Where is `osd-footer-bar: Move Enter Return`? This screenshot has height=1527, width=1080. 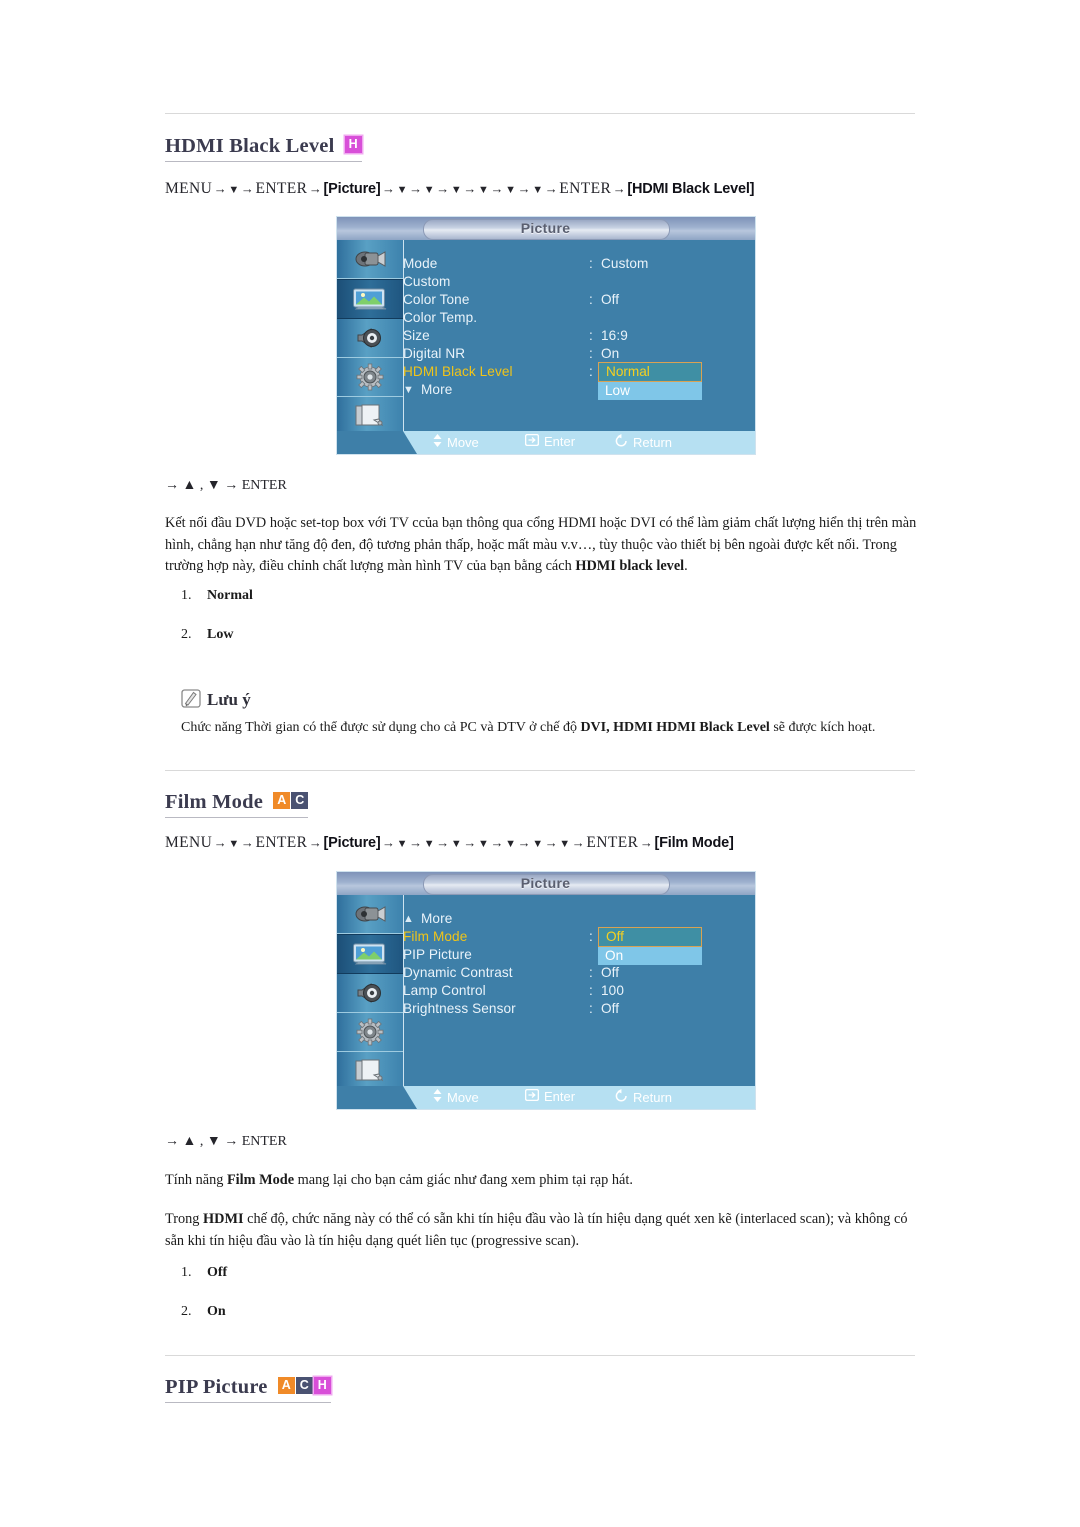 osd-footer-bar: Move Enter Return is located at coordinates (546, 1097).